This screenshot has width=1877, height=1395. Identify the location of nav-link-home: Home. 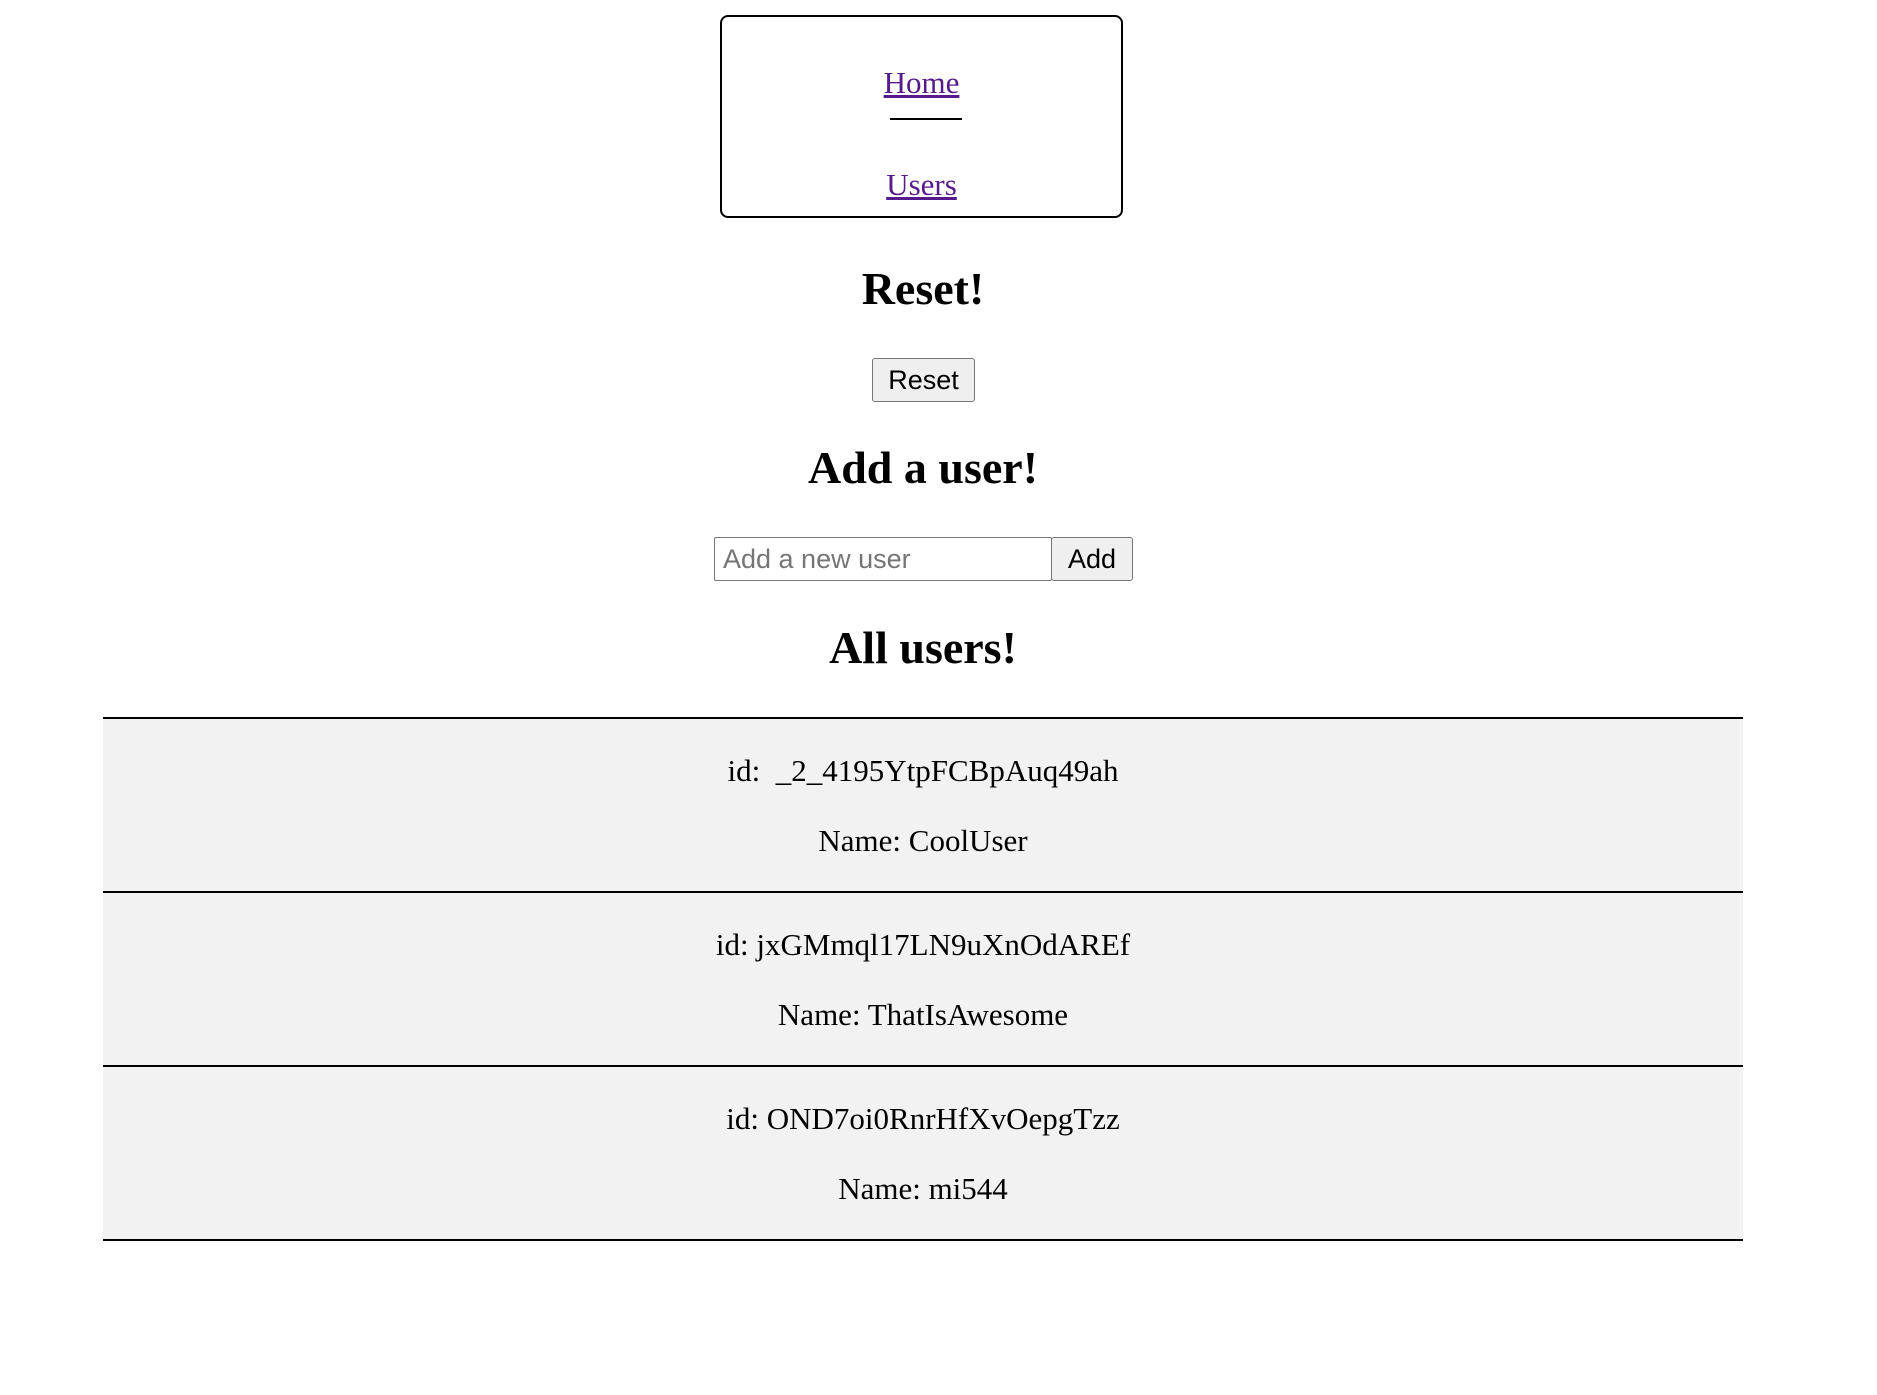
(921, 83).